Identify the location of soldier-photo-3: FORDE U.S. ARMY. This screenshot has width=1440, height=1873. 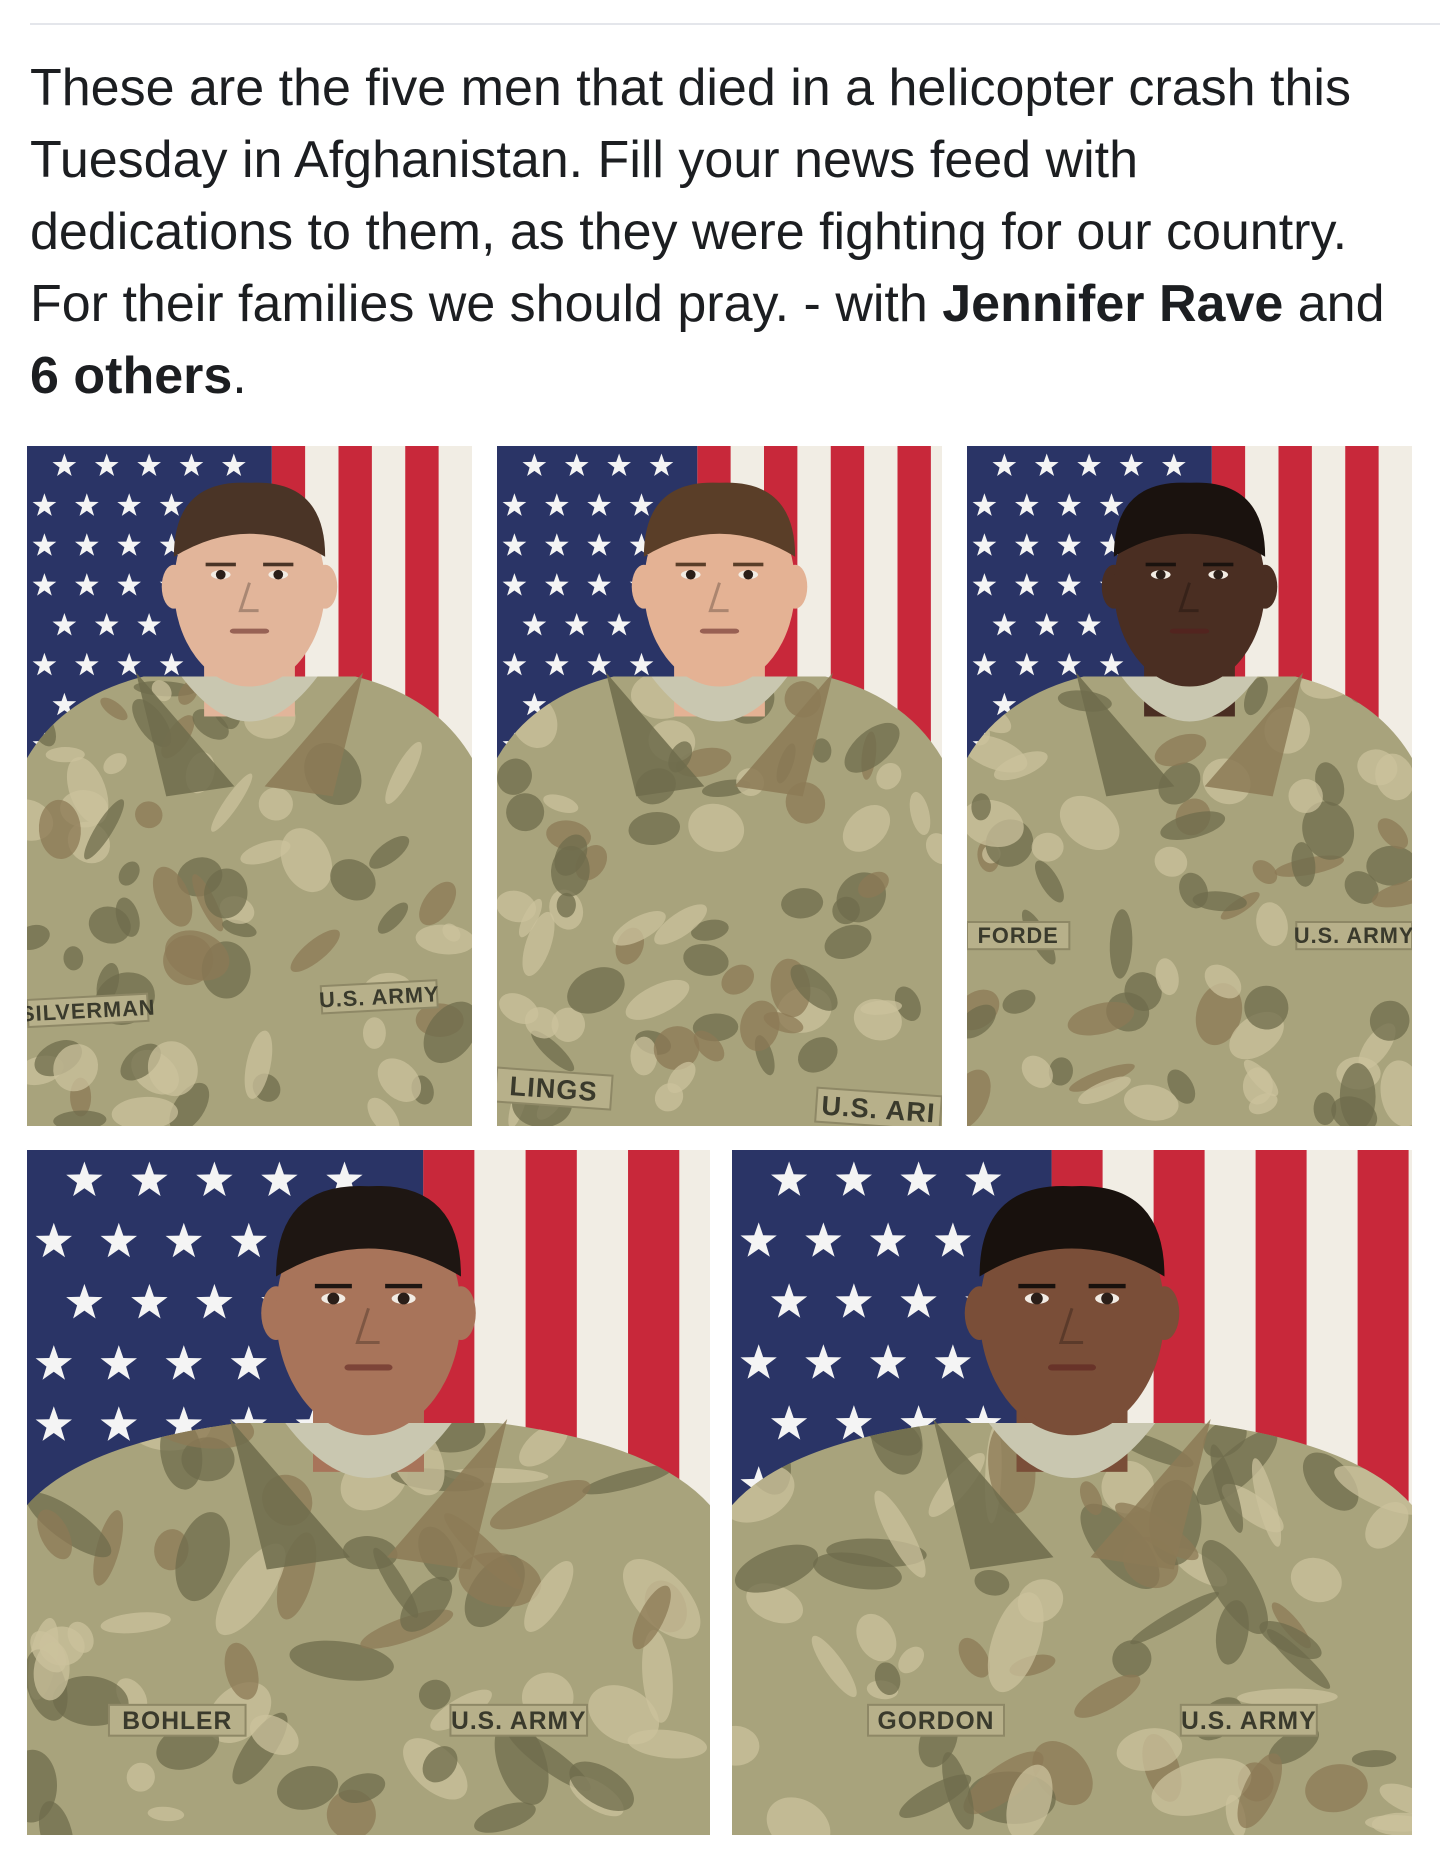
(1189, 786).